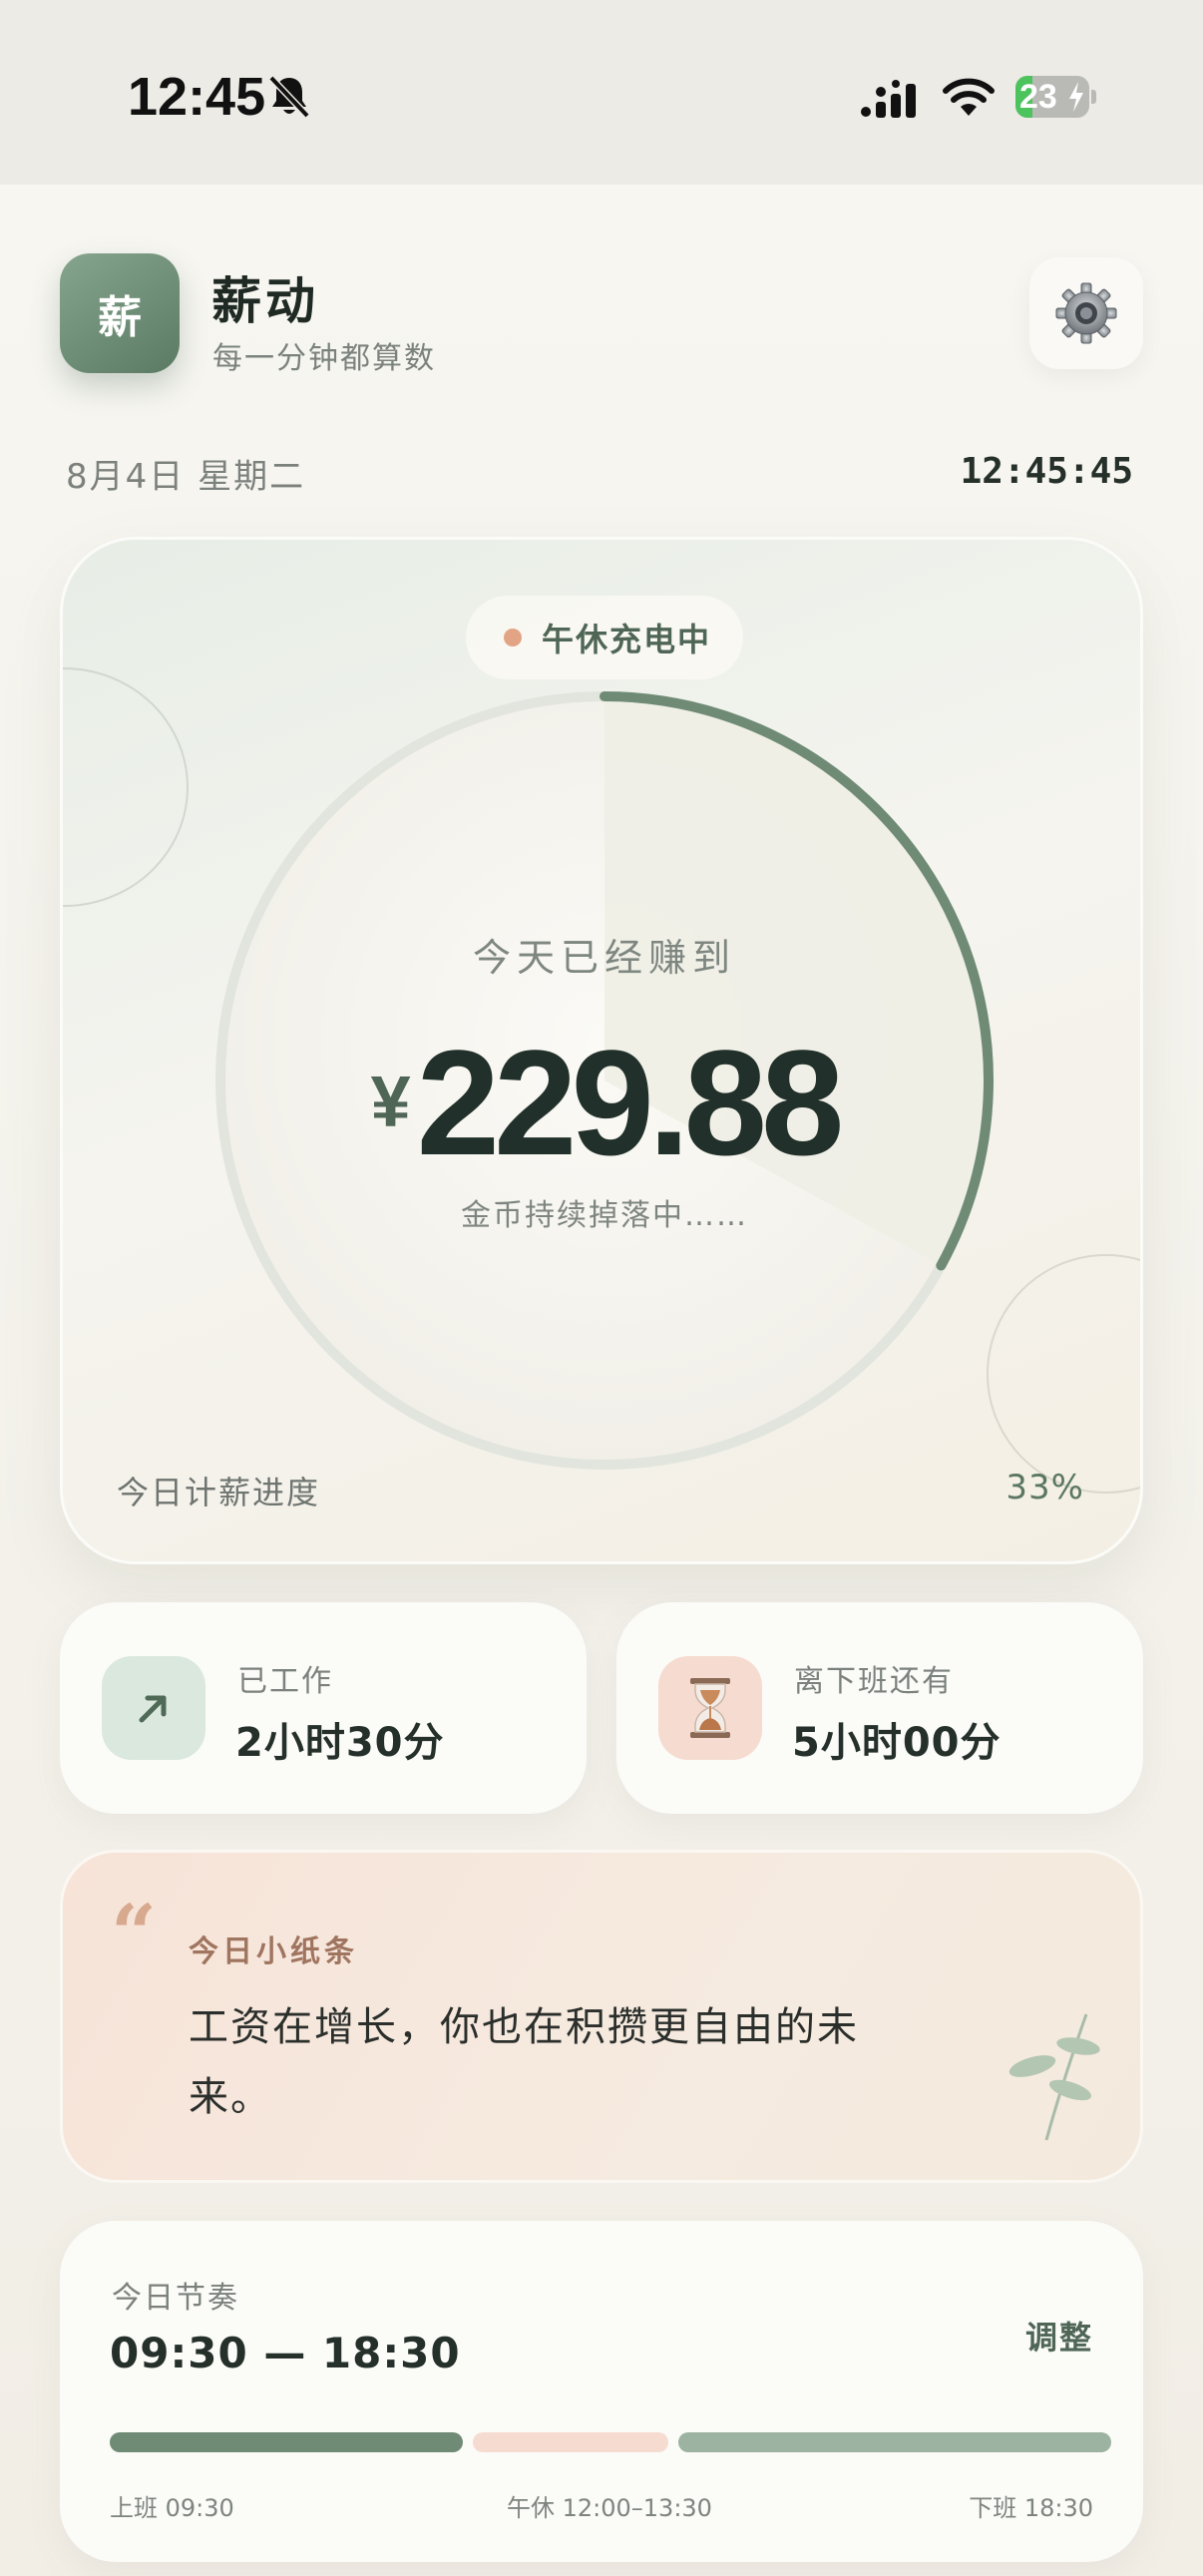 The width and height of the screenshot is (1203, 2576). What do you see at coordinates (630, 1102) in the screenshot?
I see `earnings-value: 229.88` at bounding box center [630, 1102].